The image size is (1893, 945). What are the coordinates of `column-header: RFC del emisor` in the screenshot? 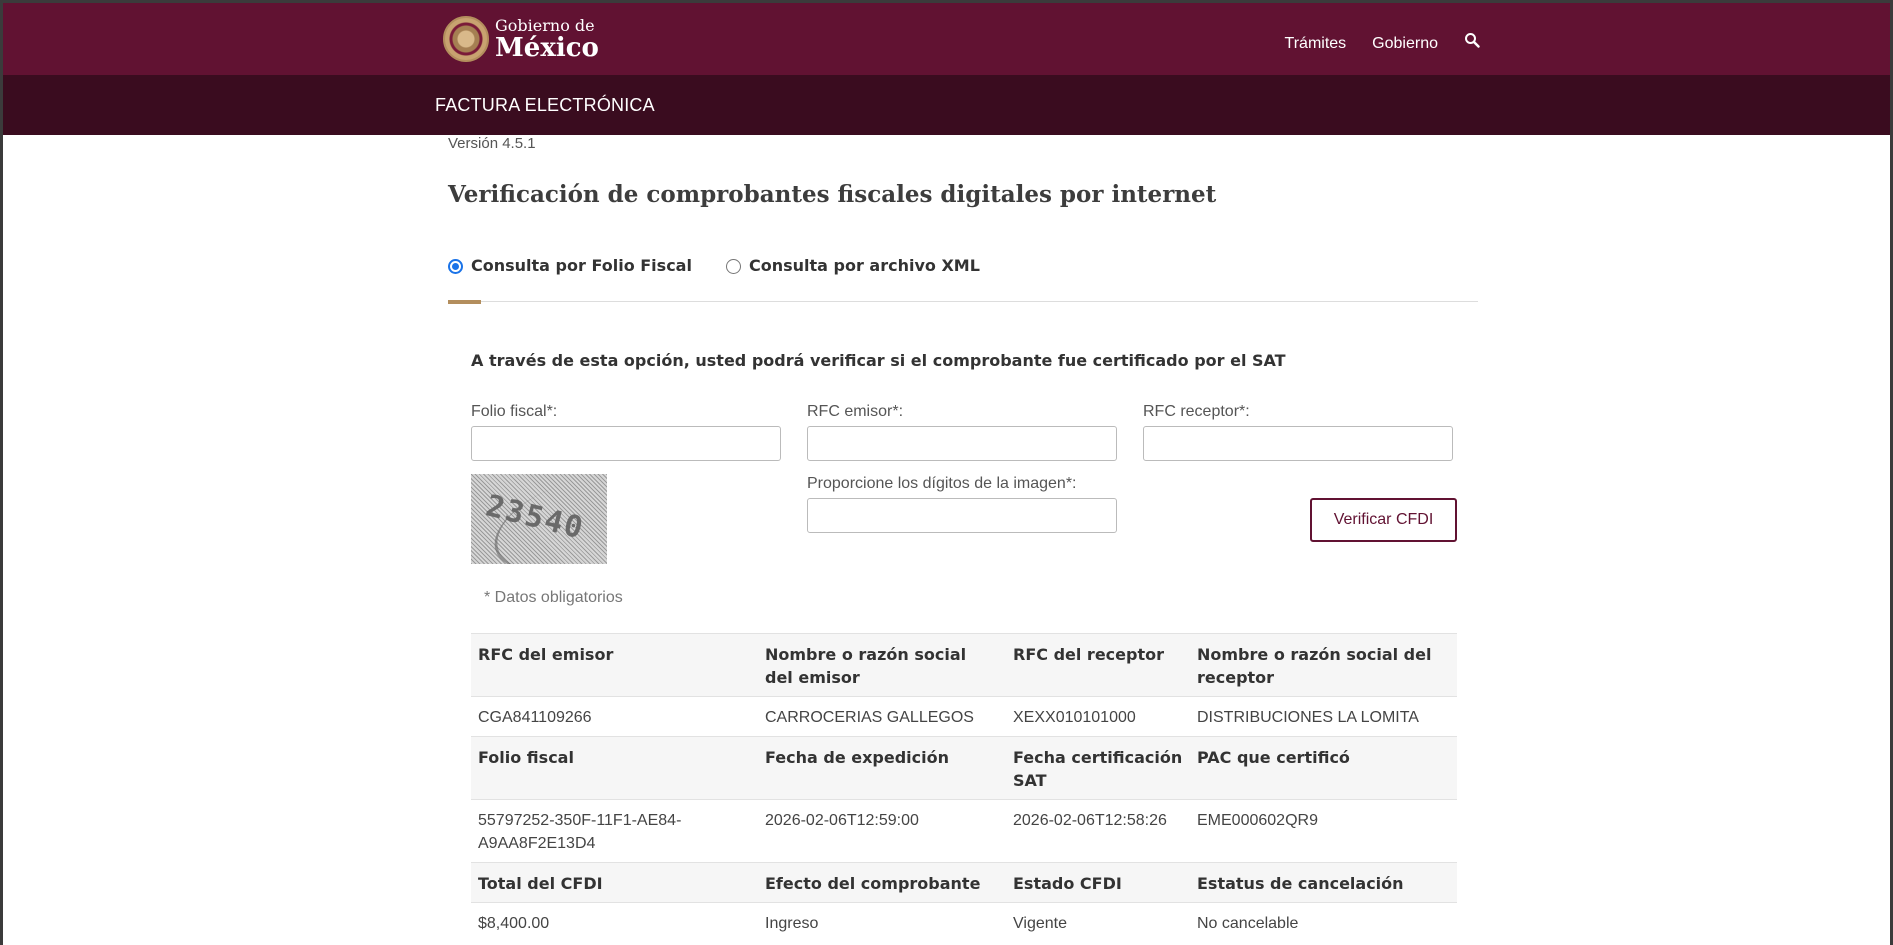 It's located at (614, 665).